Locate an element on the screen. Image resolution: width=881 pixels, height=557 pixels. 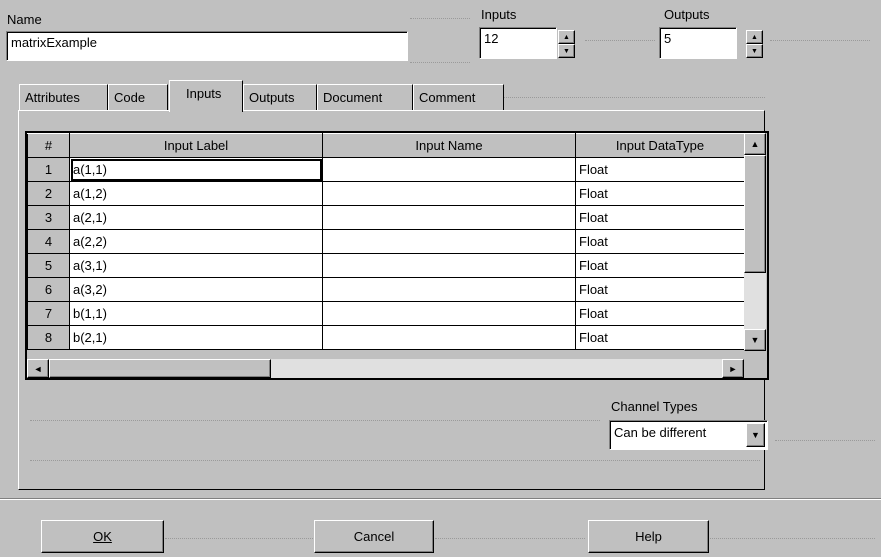
outputs-count-label: Outputs is located at coordinates (687, 14).